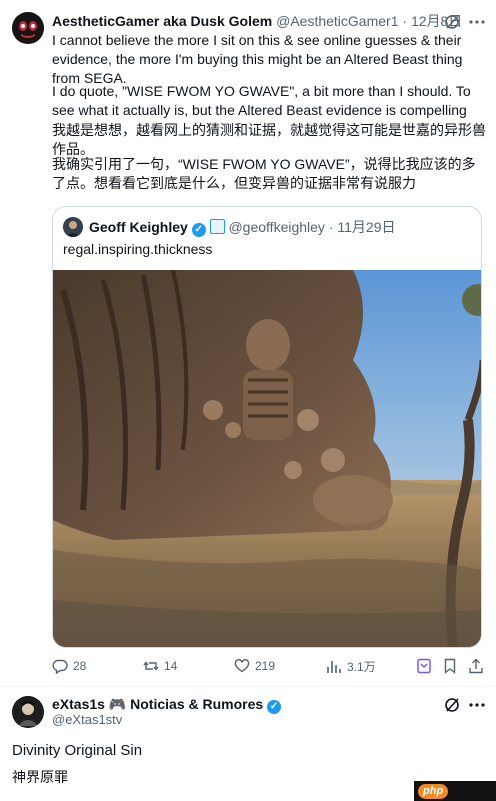  Describe the element at coordinates (276, 227) in the screenshot. I see `quote-author-handle: @geoffkeighley` at that location.